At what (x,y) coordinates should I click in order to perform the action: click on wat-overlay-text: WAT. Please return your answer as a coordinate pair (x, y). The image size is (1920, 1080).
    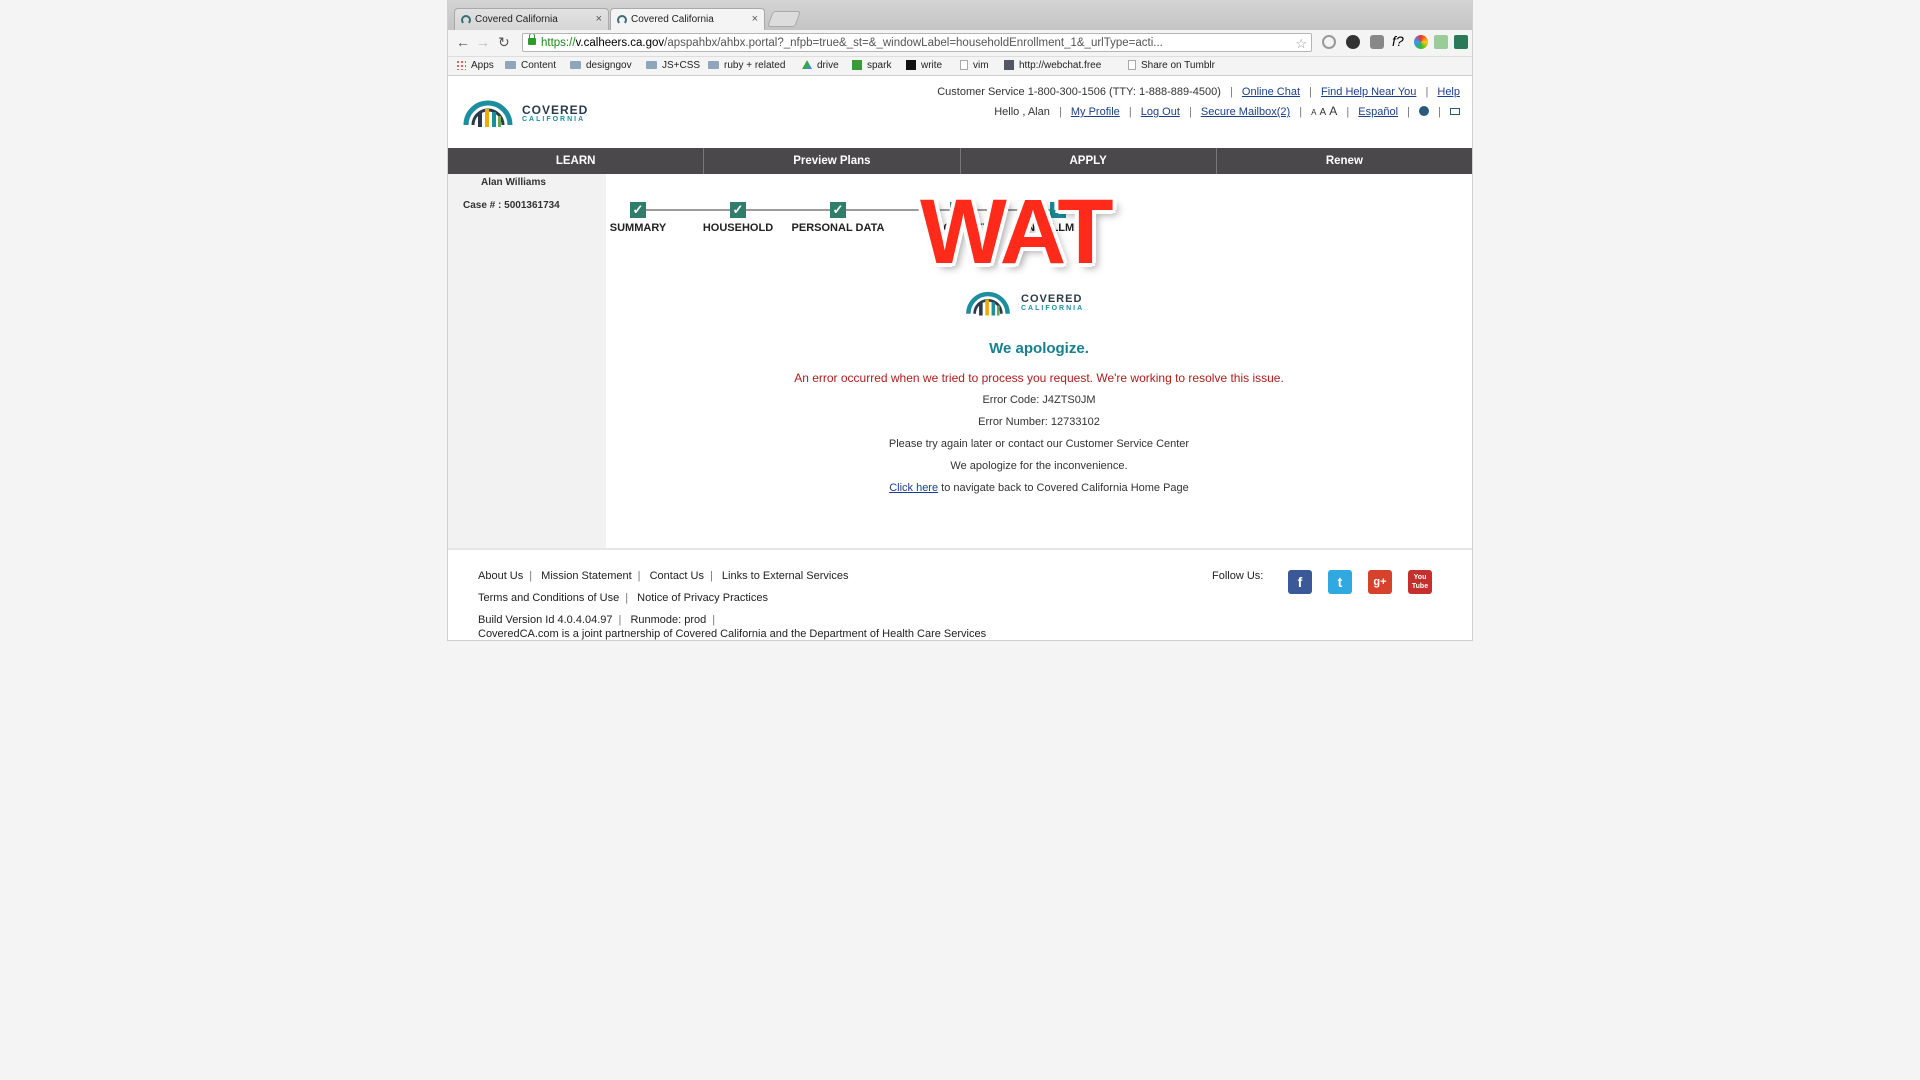
    Looking at the image, I should click on (1017, 232).